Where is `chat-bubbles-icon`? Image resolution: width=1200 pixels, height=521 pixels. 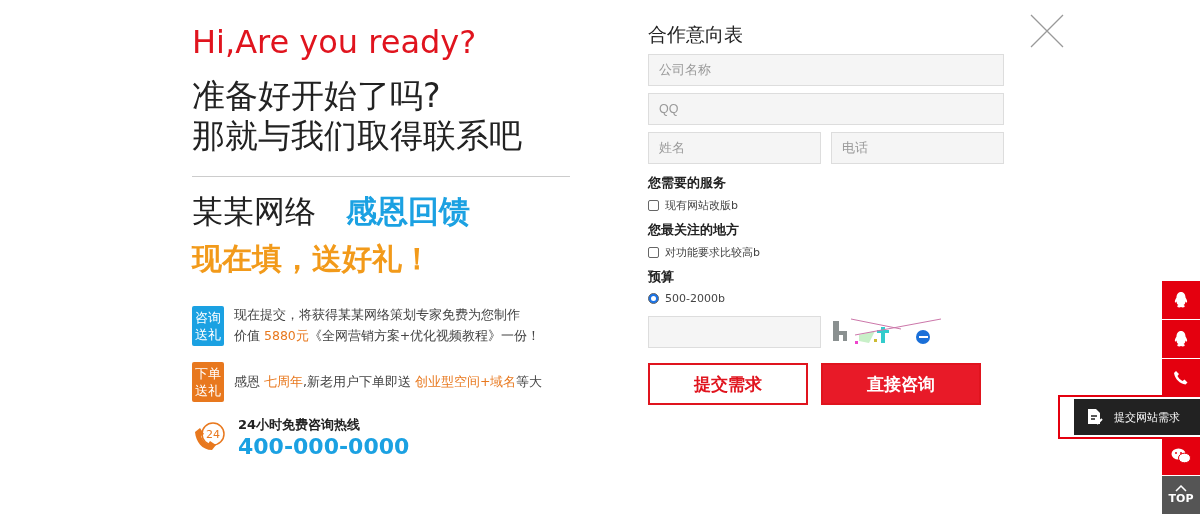 chat-bubbles-icon is located at coordinates (1181, 456).